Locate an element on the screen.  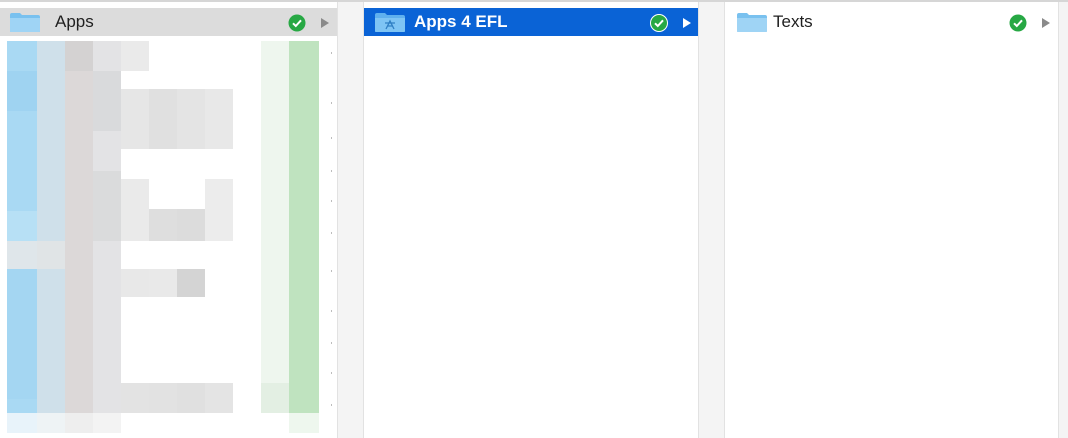
folder-row-texts: Texts is located at coordinates (891, 22).